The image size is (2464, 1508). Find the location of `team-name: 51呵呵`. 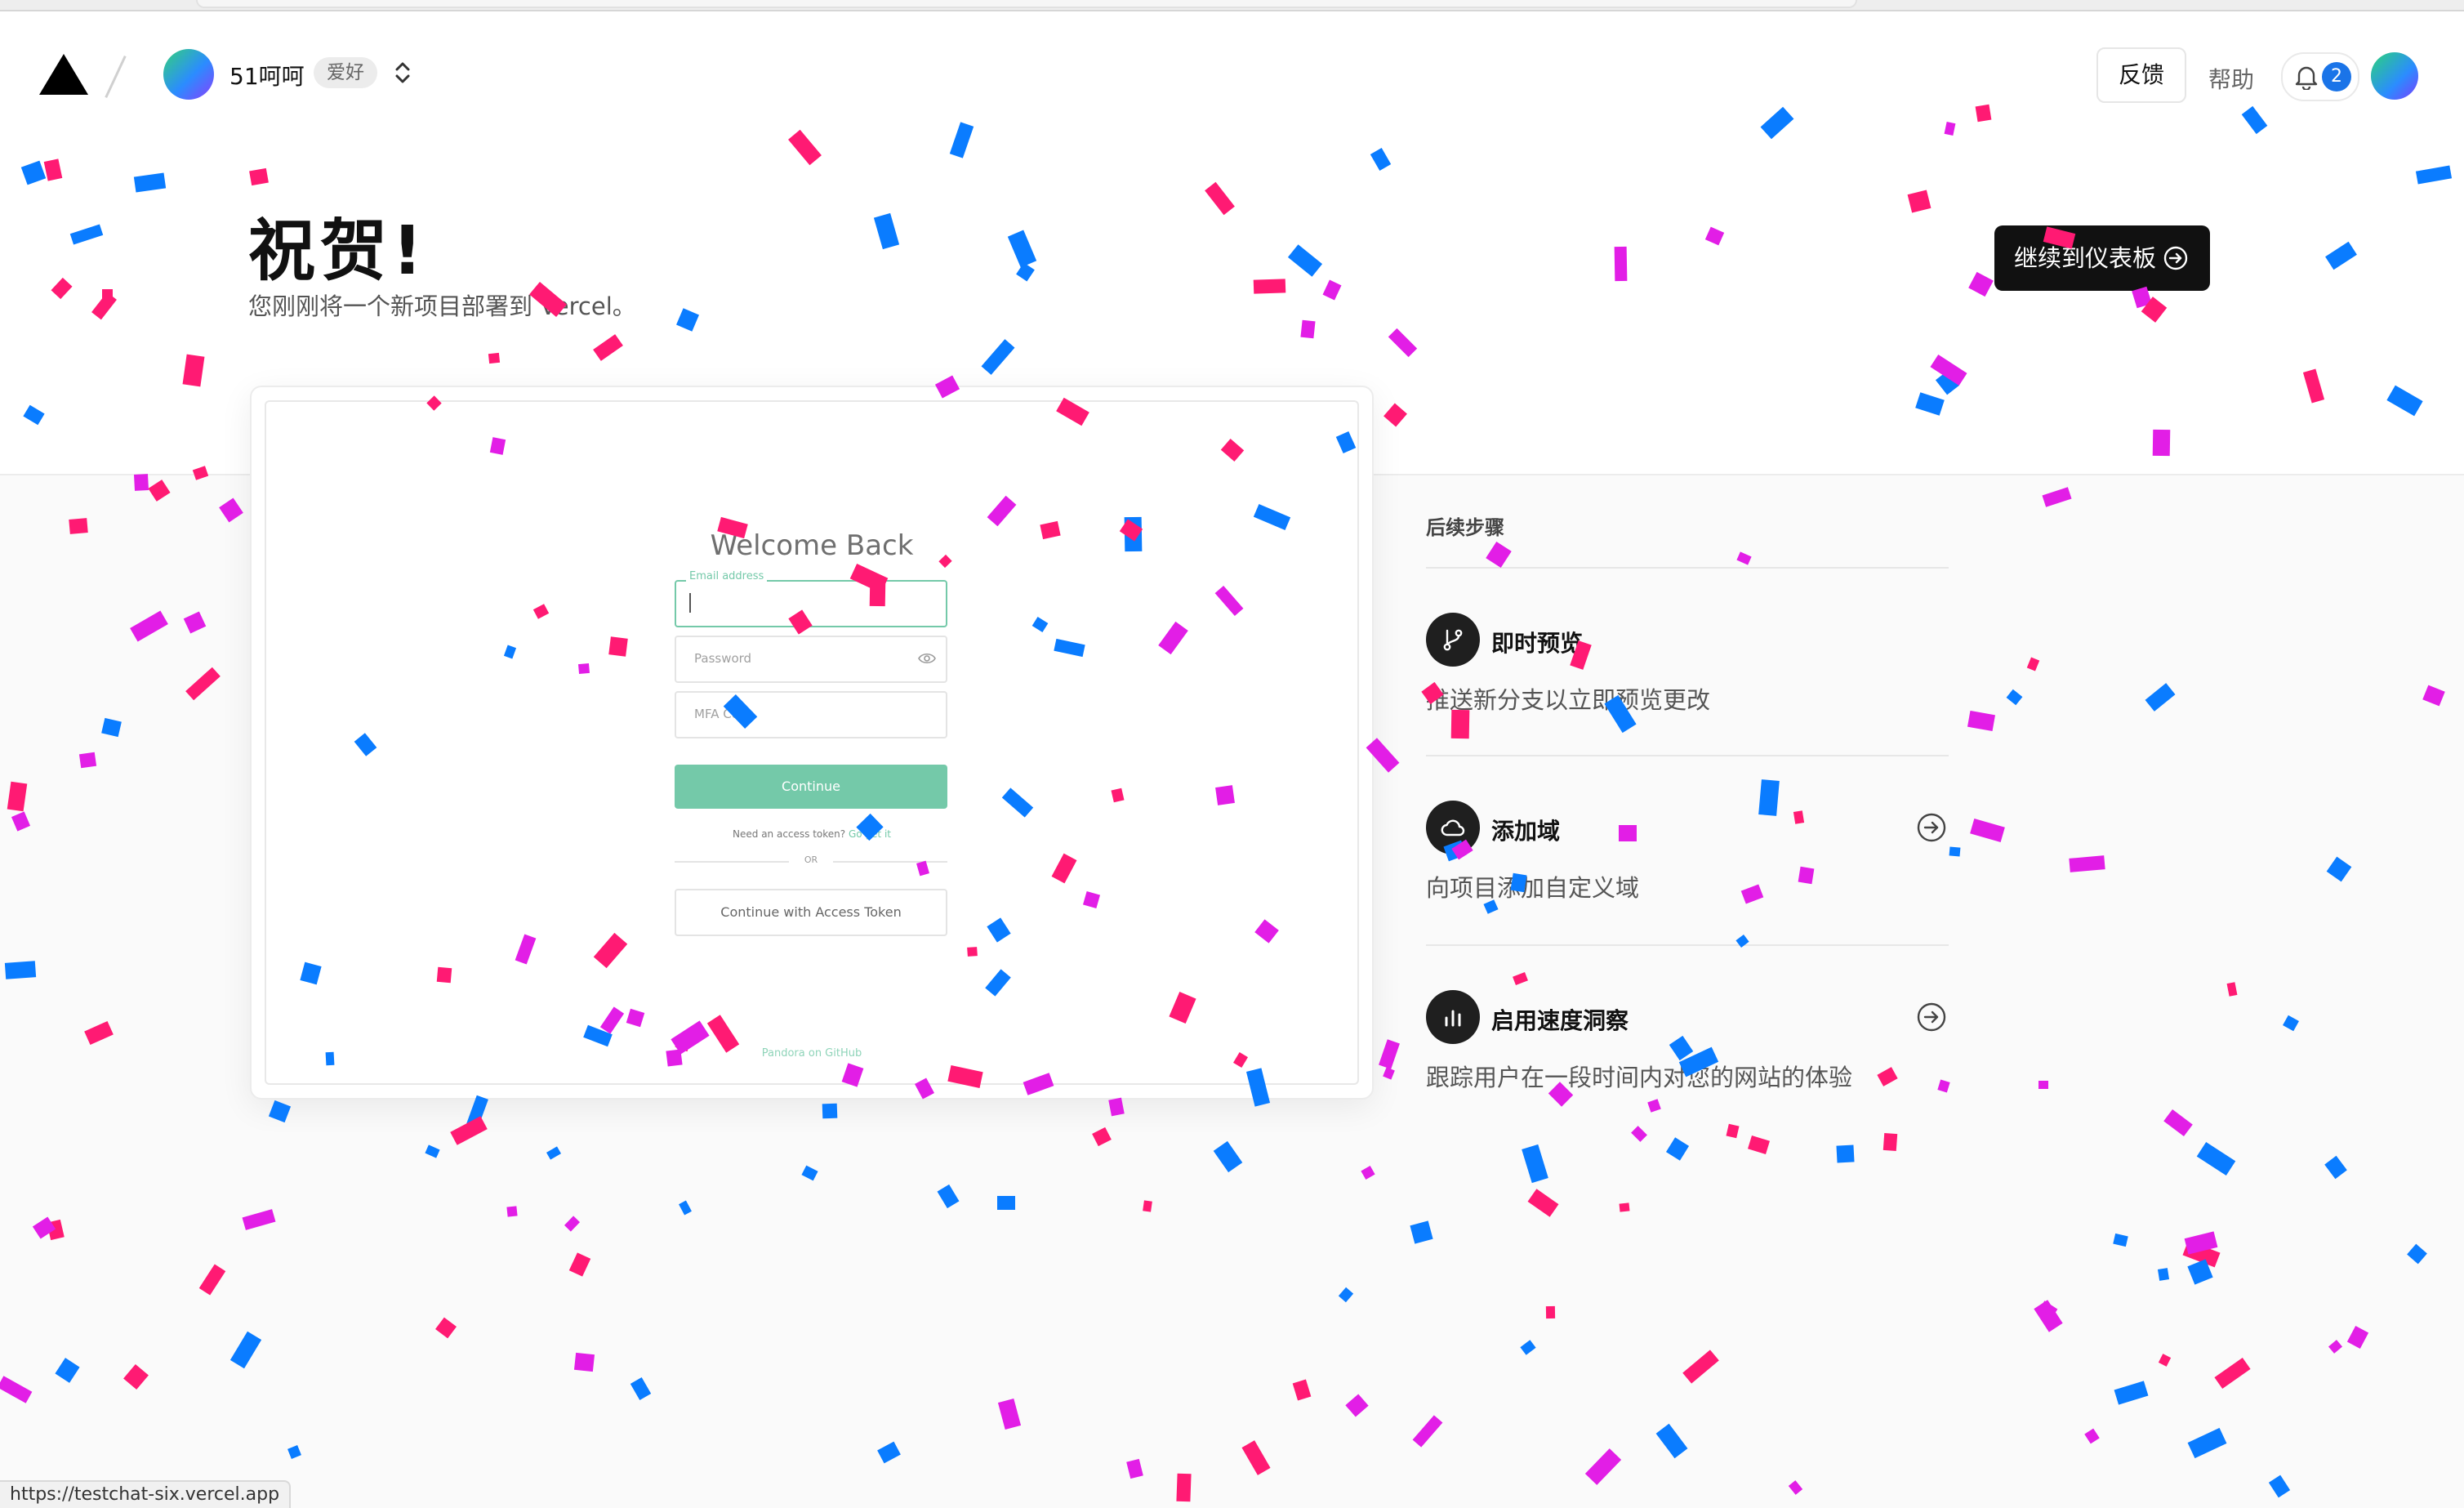

team-name: 51呵呵 is located at coordinates (267, 75).